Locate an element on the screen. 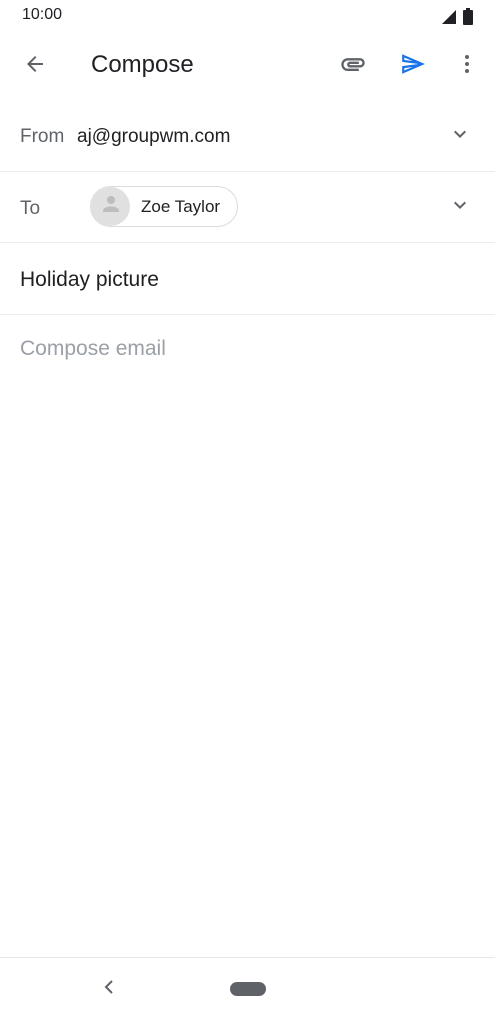 This screenshot has width=495, height=1018. system-nav-bar is located at coordinates (247, 987).